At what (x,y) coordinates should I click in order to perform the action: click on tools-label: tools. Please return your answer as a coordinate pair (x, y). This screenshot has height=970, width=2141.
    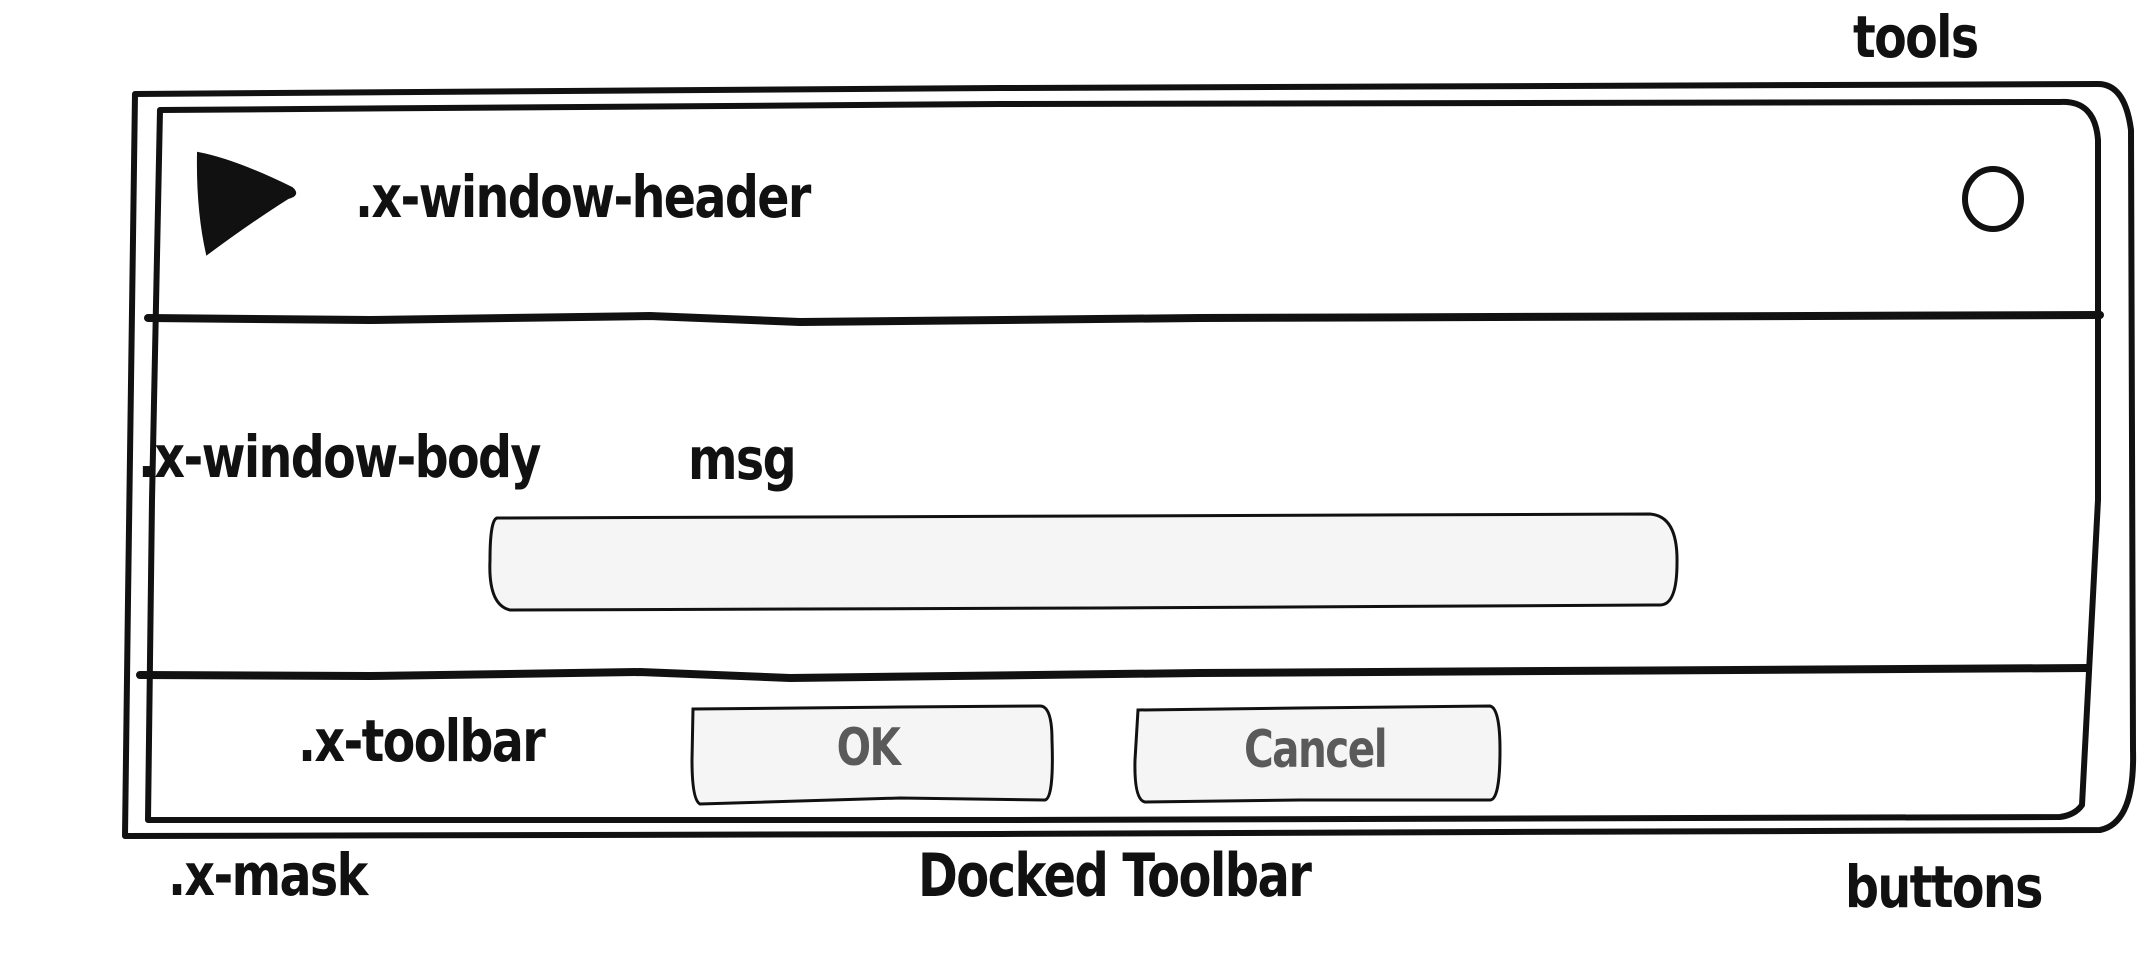
    Looking at the image, I should click on (1916, 37).